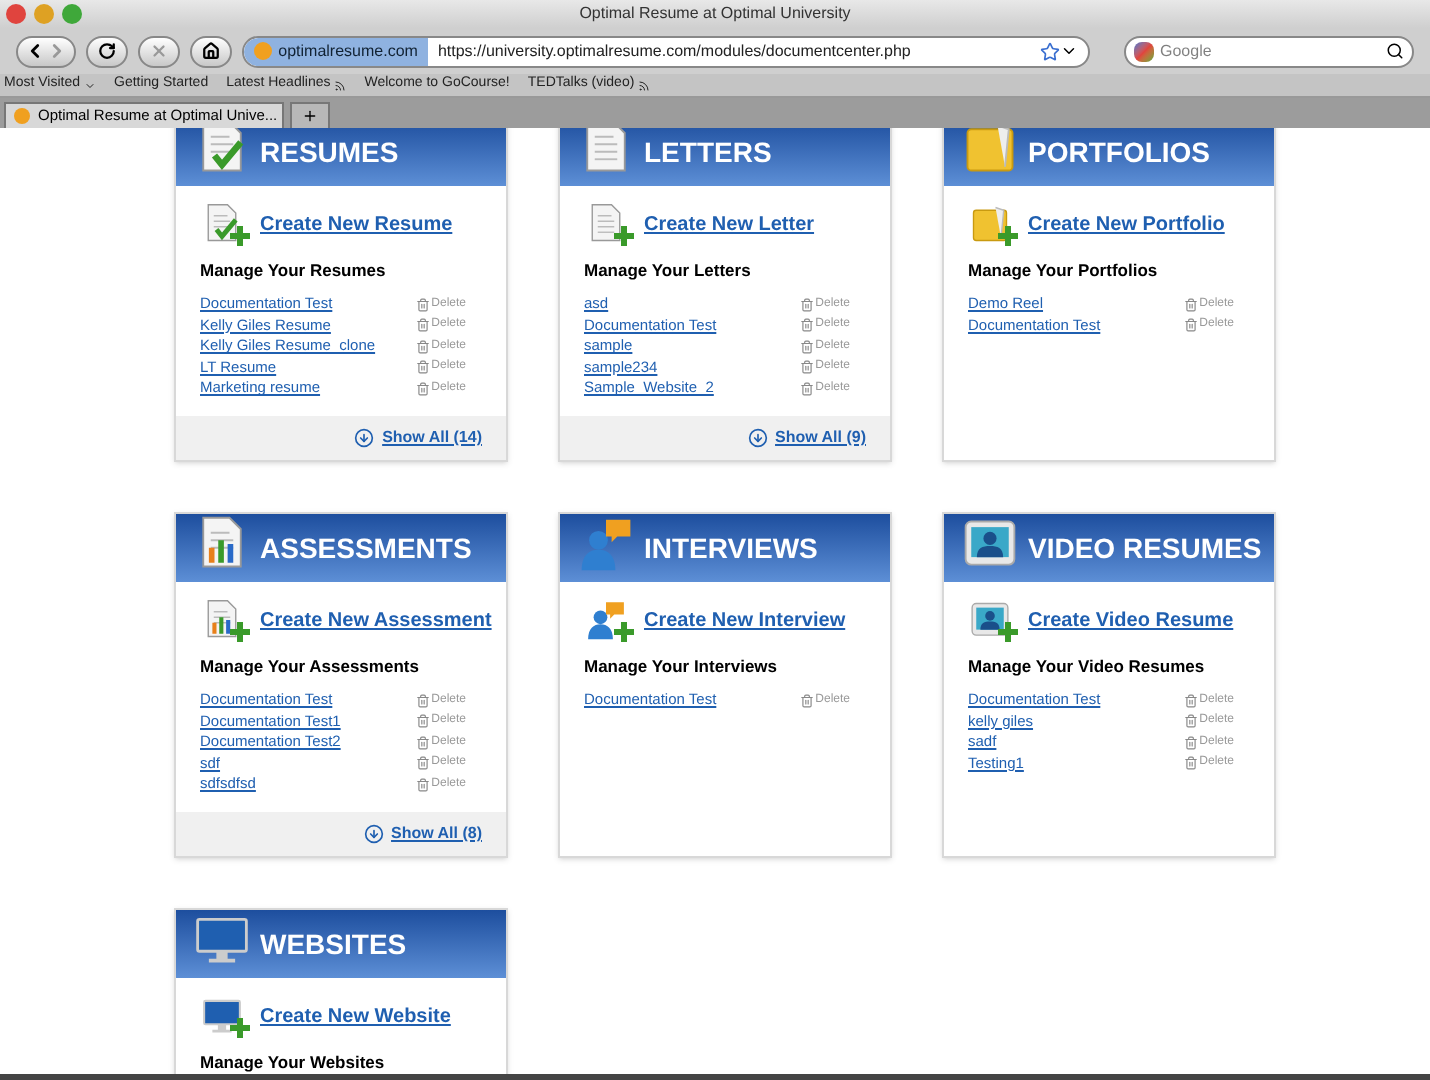 Image resolution: width=1430 pixels, height=1080 pixels. I want to click on show-all-link: Show All (9), so click(820, 438).